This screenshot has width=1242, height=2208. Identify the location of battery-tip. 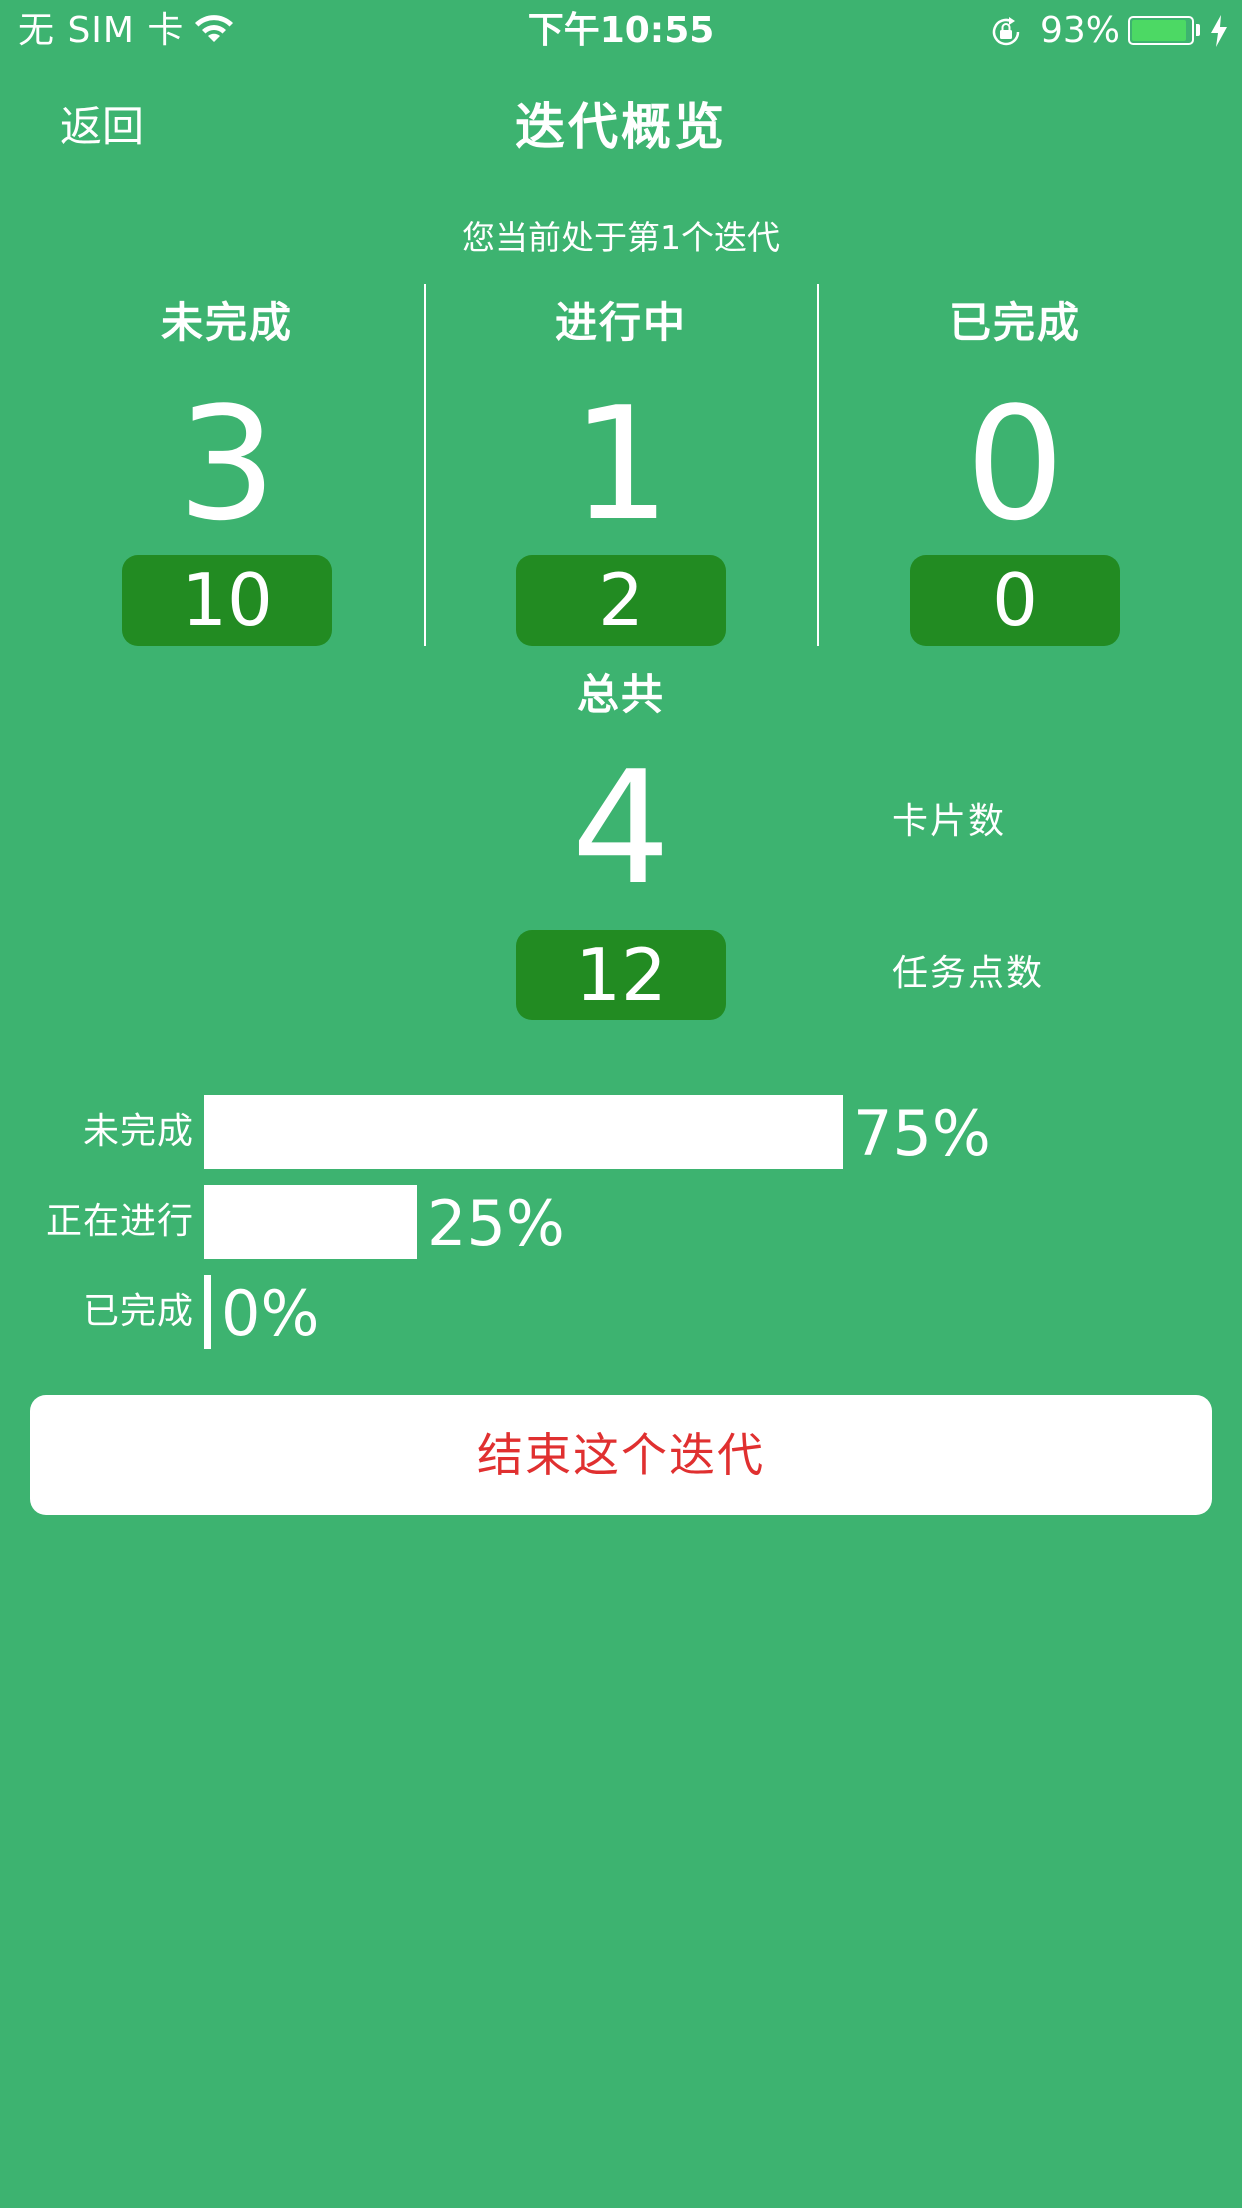
(1198, 30).